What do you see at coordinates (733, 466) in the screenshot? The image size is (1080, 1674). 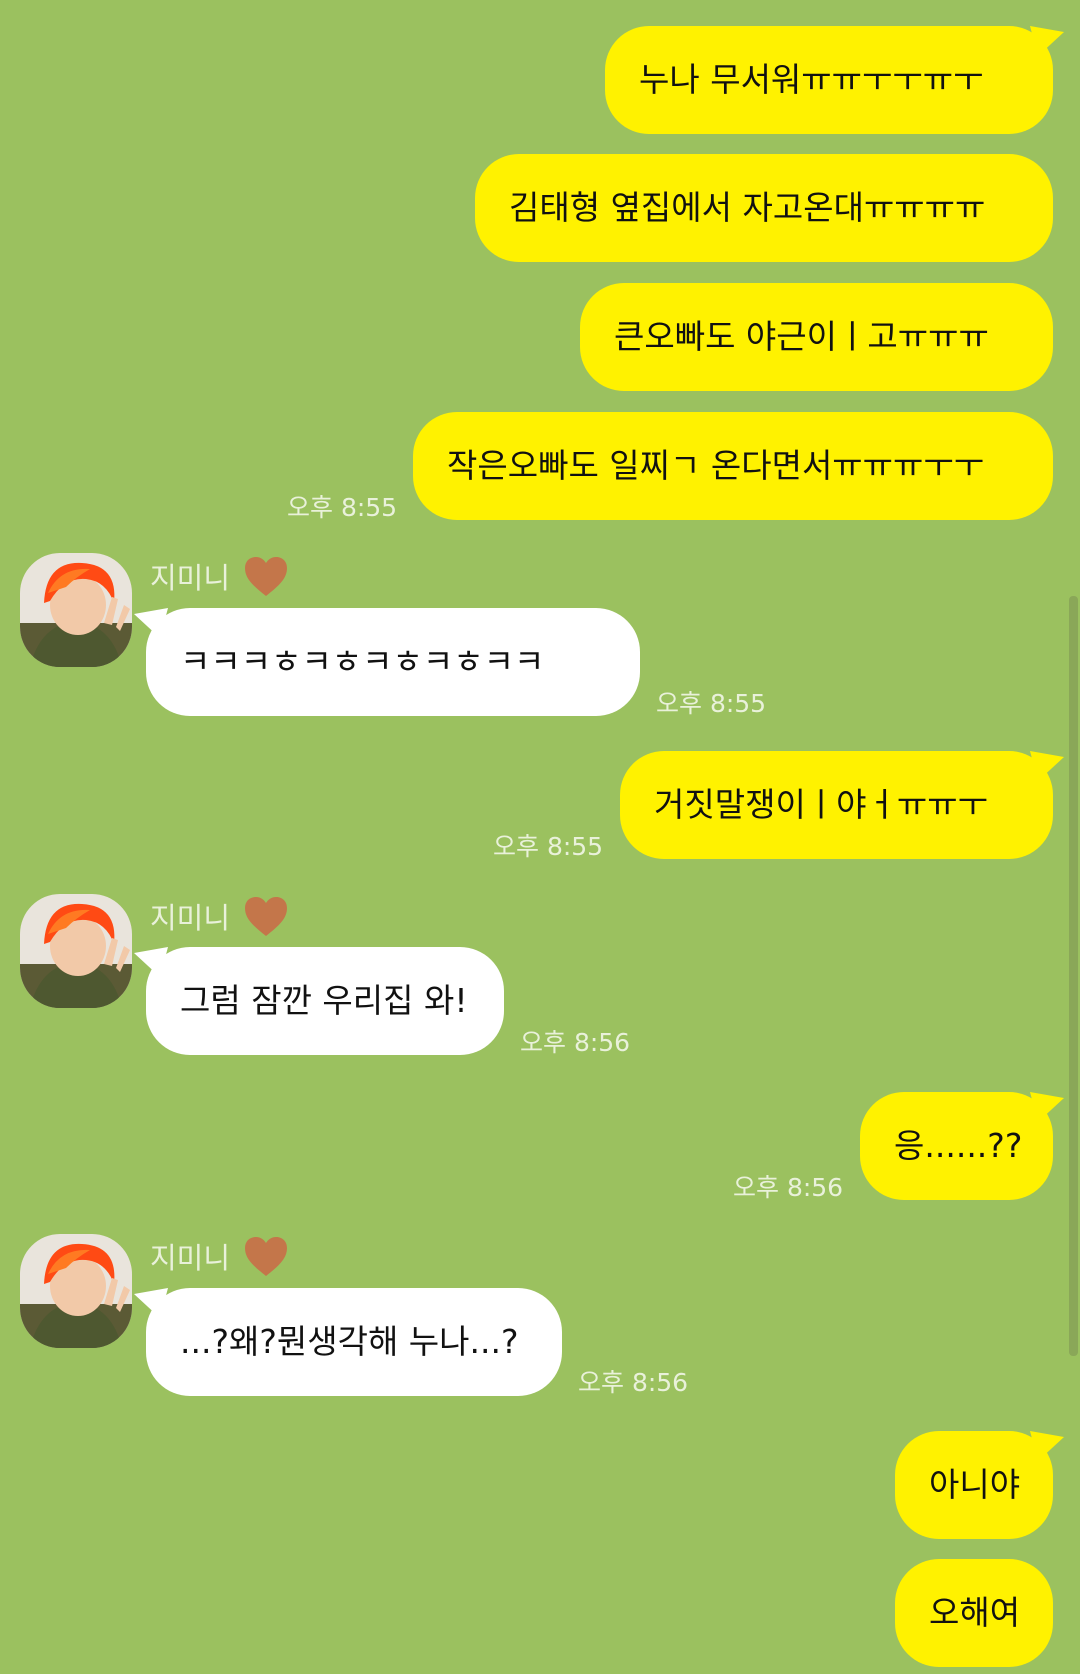 I see `message-bubble-mine: 작은오빠도 일찌ㄱ 온다면서ㅠㅠㅠㅜㅜ` at bounding box center [733, 466].